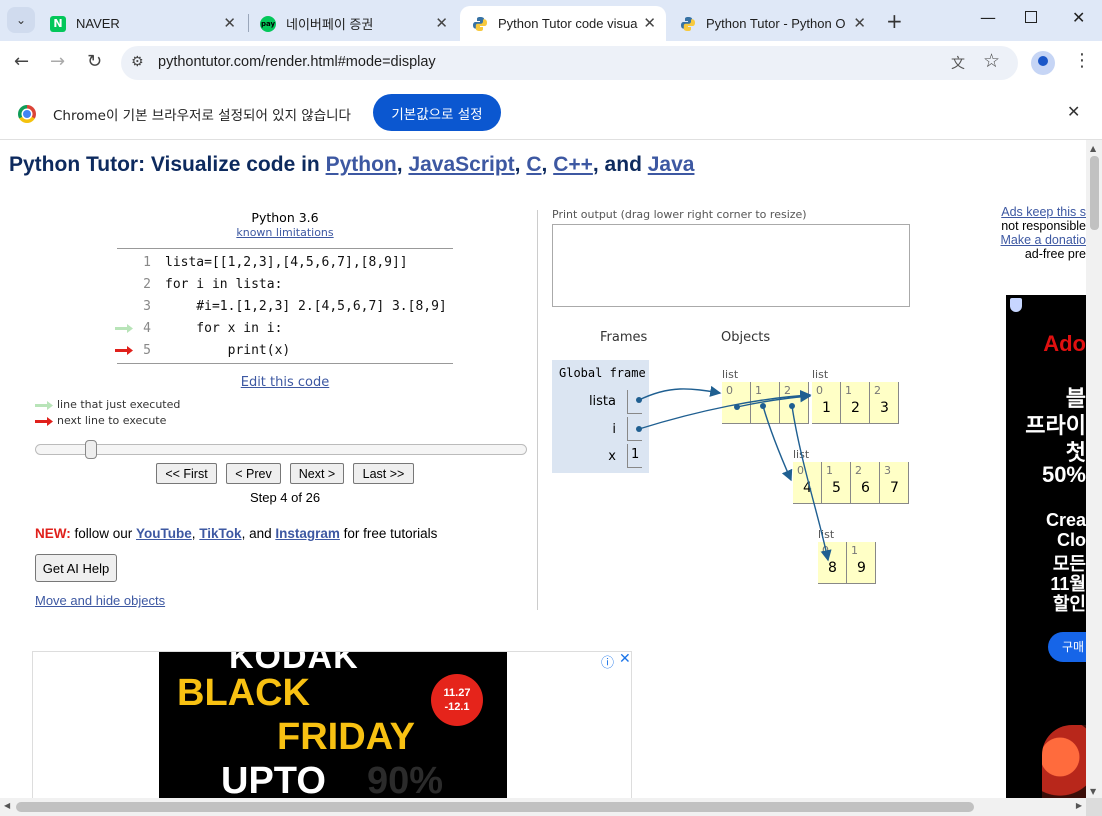  I want to click on print-output-box, so click(731, 265).